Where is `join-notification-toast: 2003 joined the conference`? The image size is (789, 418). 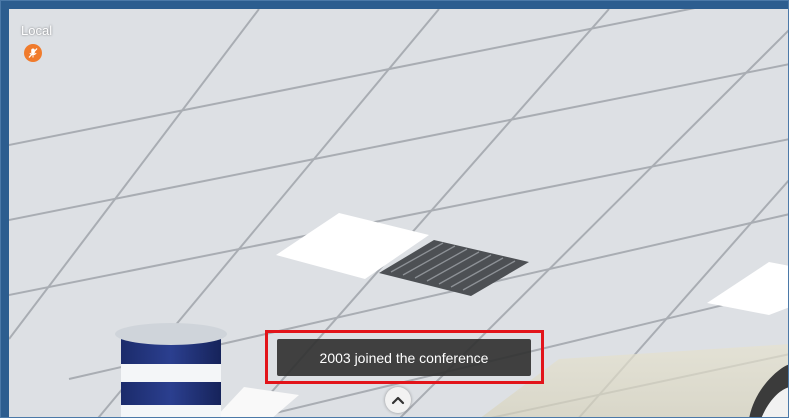
join-notification-toast: 2003 joined the conference is located at coordinates (404, 357).